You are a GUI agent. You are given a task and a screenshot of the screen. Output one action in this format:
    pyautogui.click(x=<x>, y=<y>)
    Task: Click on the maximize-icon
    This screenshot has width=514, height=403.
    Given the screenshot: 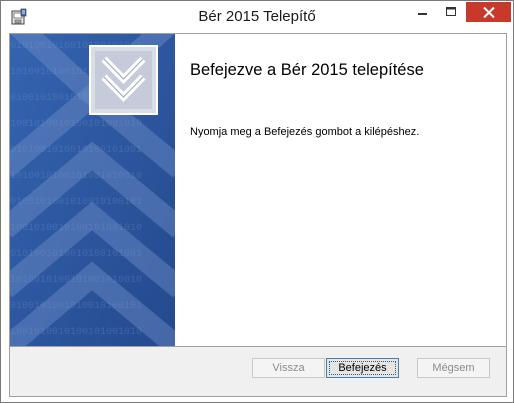 What is the action you would take?
    pyautogui.click(x=450, y=11)
    